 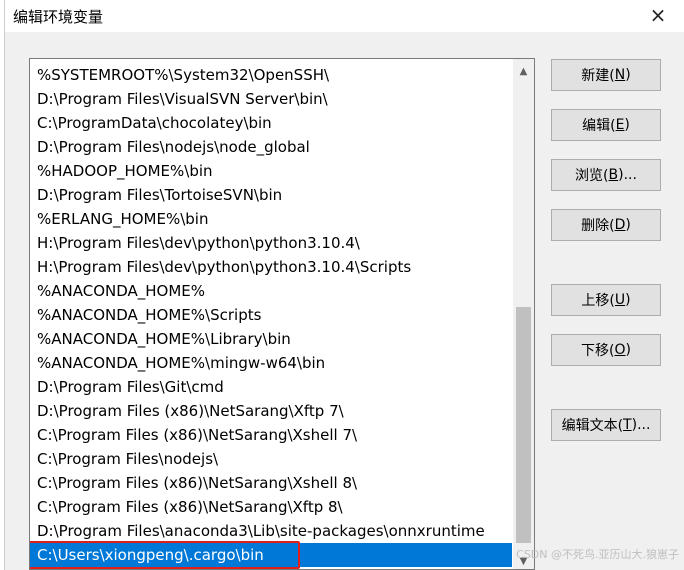 What do you see at coordinates (128, 459) in the screenshot?
I see `list-item-text: C:\Program Files\nodejs\` at bounding box center [128, 459].